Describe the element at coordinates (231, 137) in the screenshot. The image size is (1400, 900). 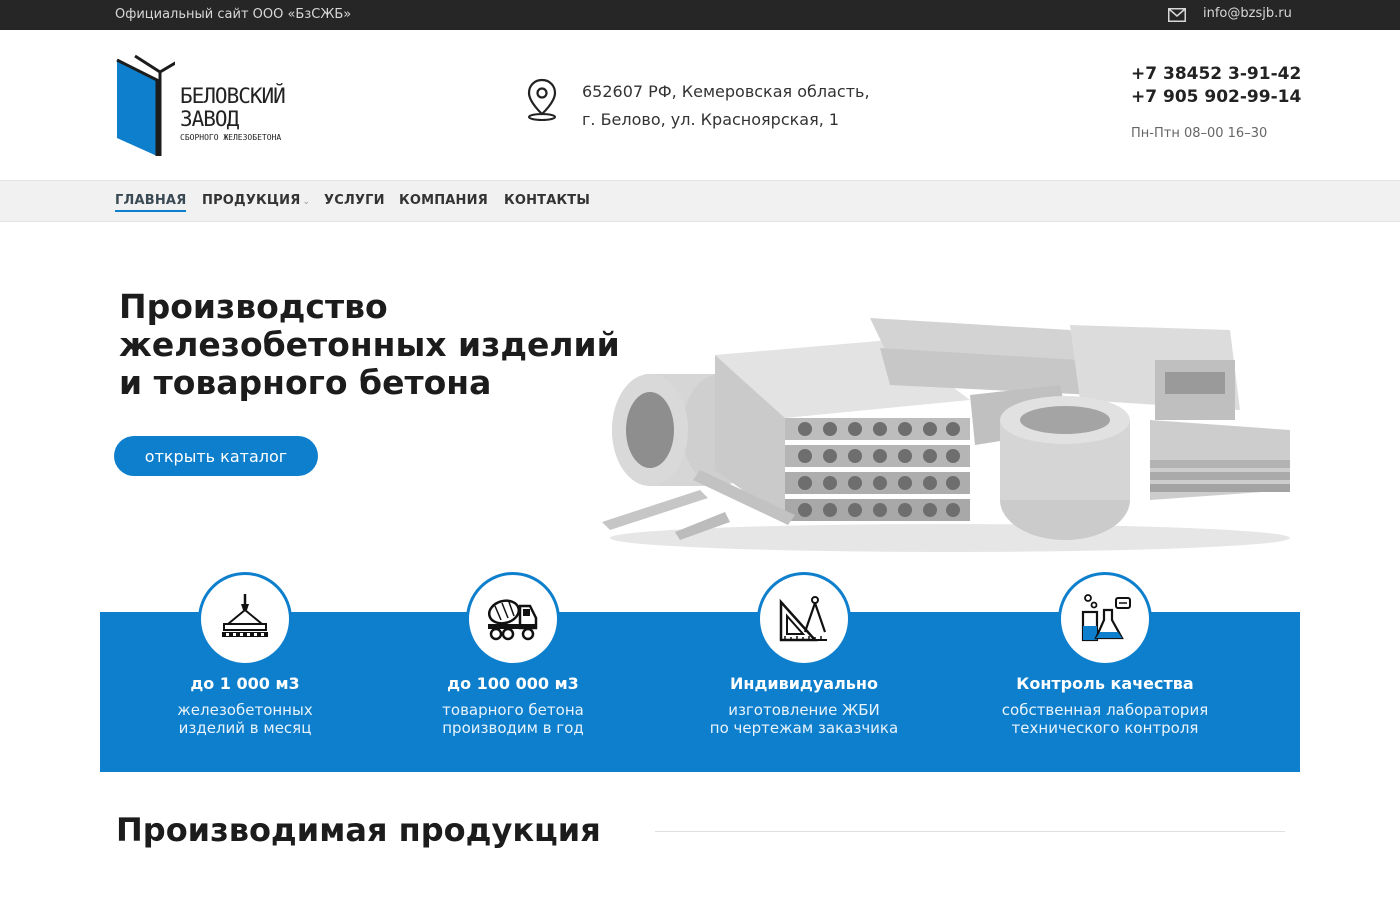
I see `logo-line-3: СБОРНОГО ЖЕЛЕЗОБЕТОНА` at that location.